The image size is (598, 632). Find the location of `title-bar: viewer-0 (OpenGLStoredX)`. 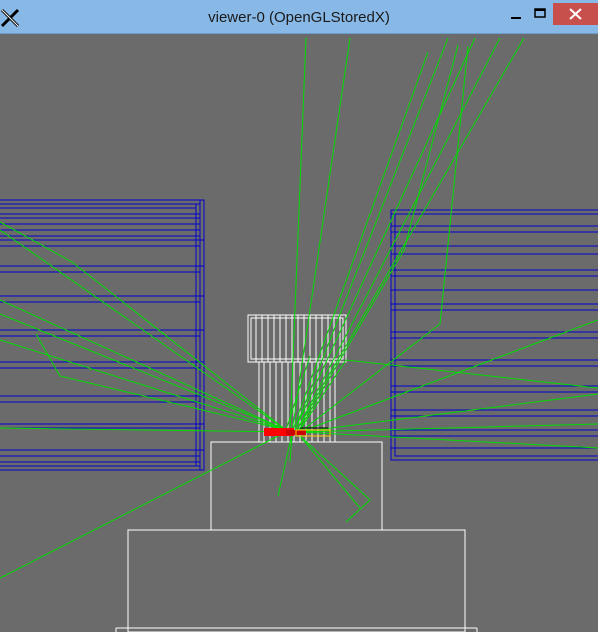

title-bar: viewer-0 (OpenGLStoredX) is located at coordinates (299, 17).